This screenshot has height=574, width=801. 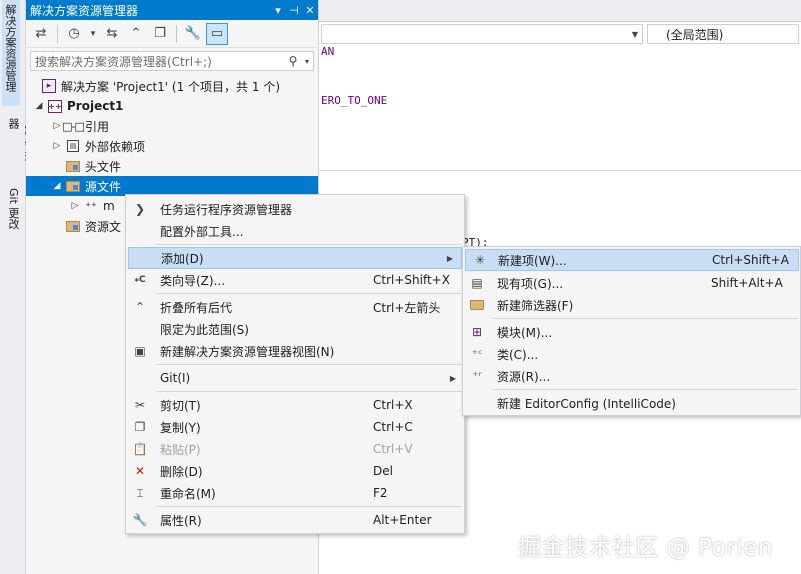 What do you see at coordinates (172, 126) in the screenshot?
I see `tree-item-references: ▷ □-□ 引用` at bounding box center [172, 126].